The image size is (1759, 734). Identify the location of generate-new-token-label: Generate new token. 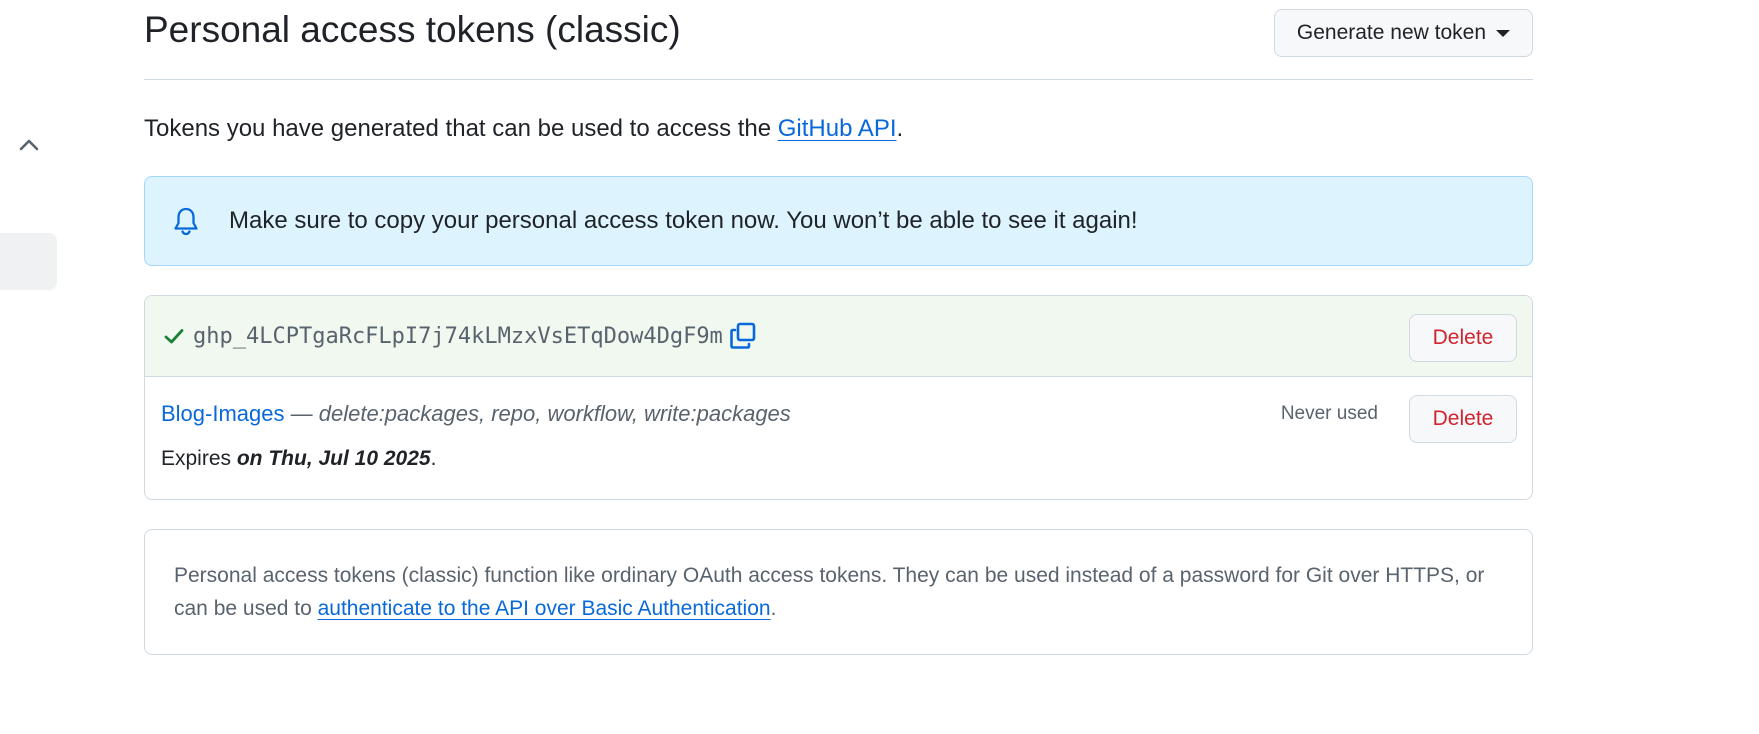
(1391, 32).